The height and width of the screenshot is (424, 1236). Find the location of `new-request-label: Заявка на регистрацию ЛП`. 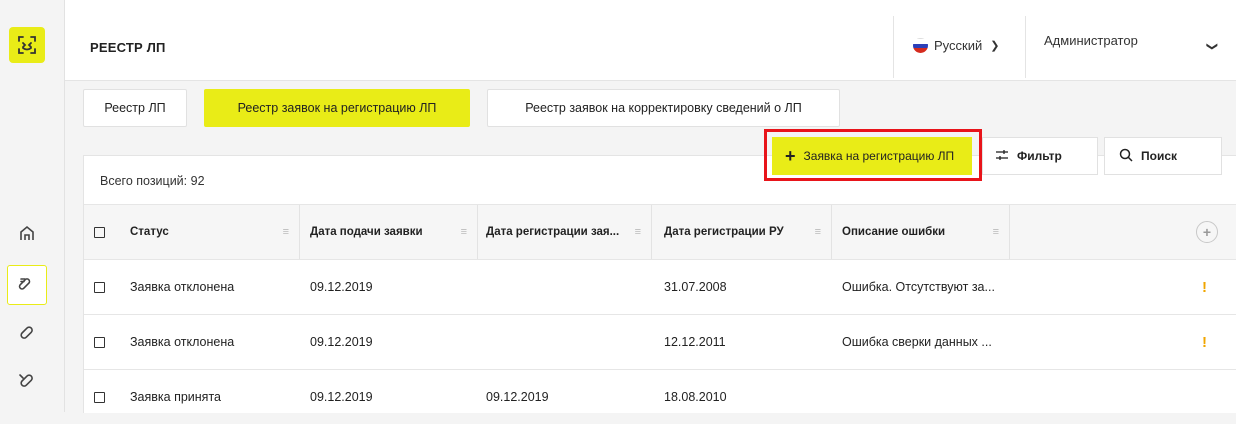

new-request-label: Заявка на регистрацию ЛП is located at coordinates (879, 156).